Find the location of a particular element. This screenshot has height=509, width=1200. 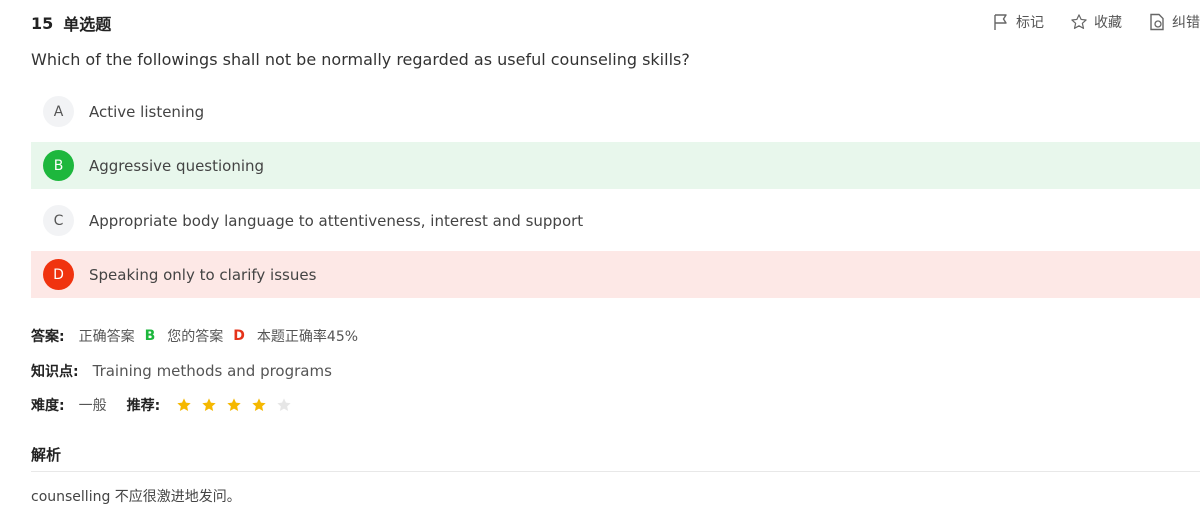

difficulty-row: 难度: 一般 推荐: is located at coordinates (166, 405).